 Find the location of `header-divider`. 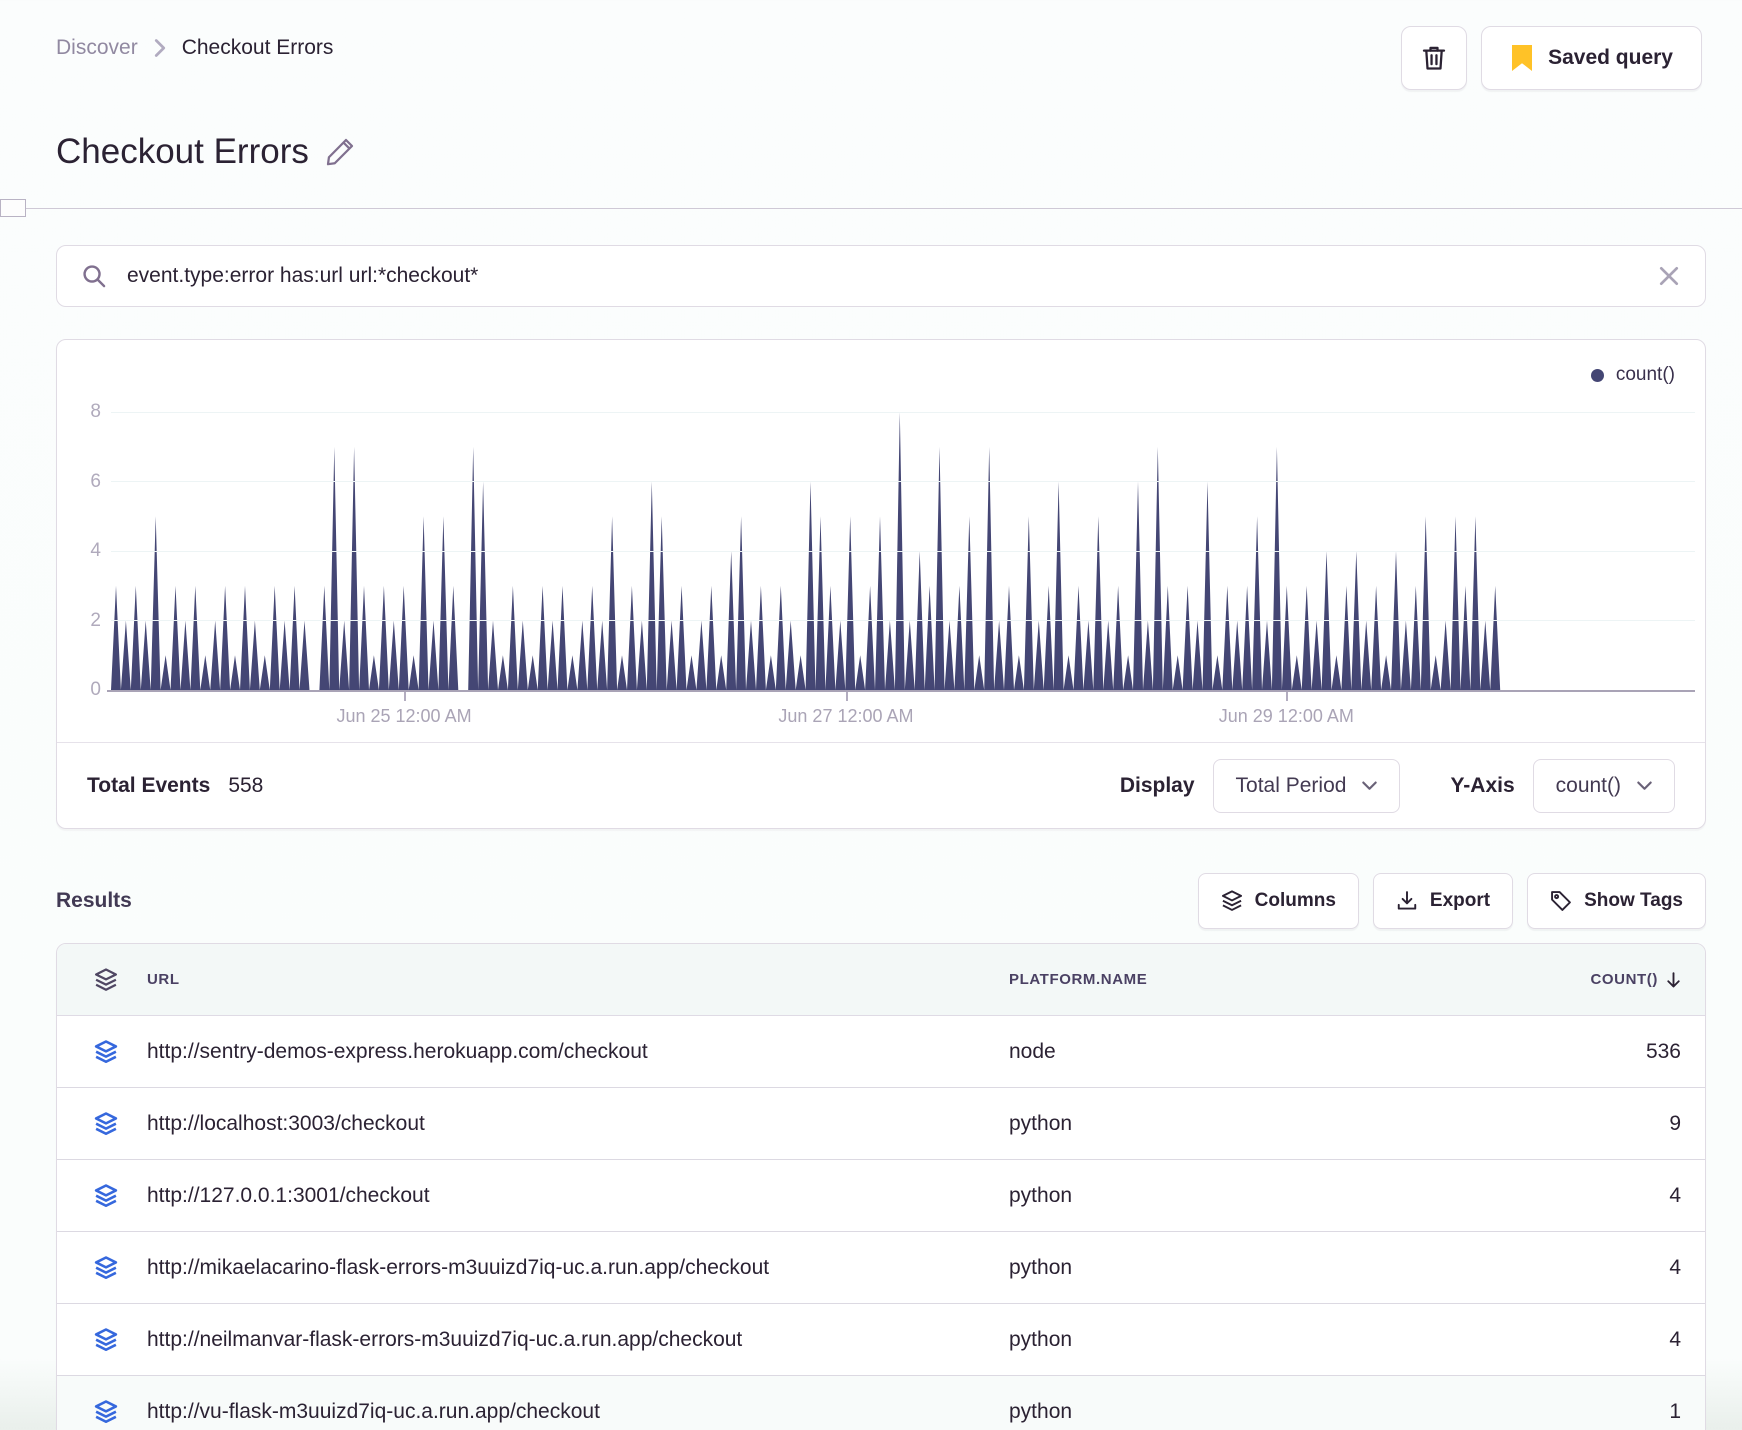

header-divider is located at coordinates (871, 208).